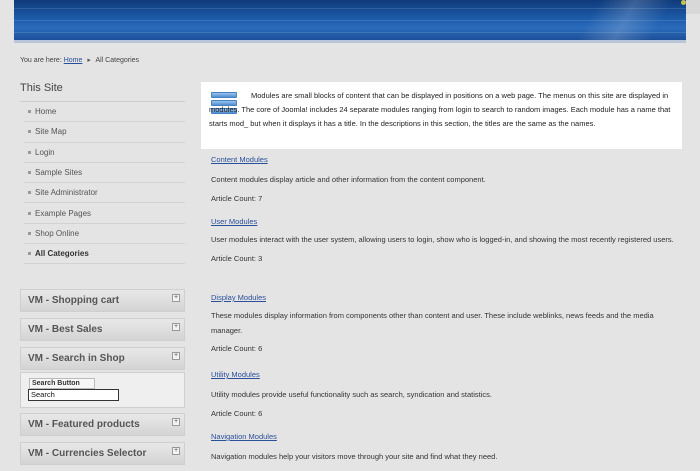  I want to click on page-corner, so click(693, 7).